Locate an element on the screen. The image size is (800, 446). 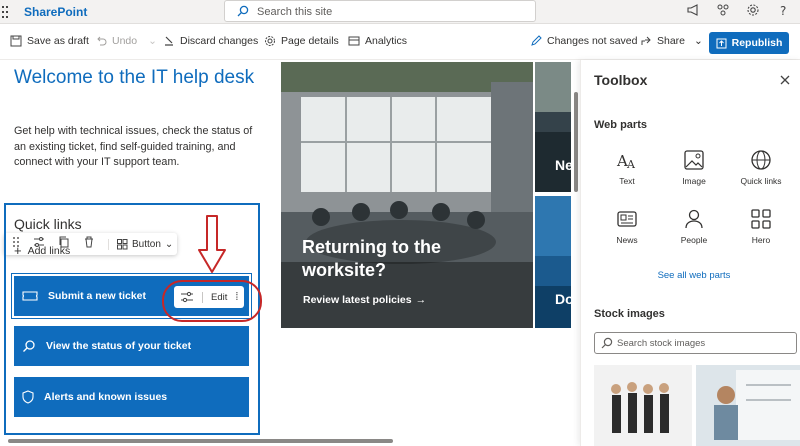
hero-link: Review latest policies → is located at coordinates (364, 300).